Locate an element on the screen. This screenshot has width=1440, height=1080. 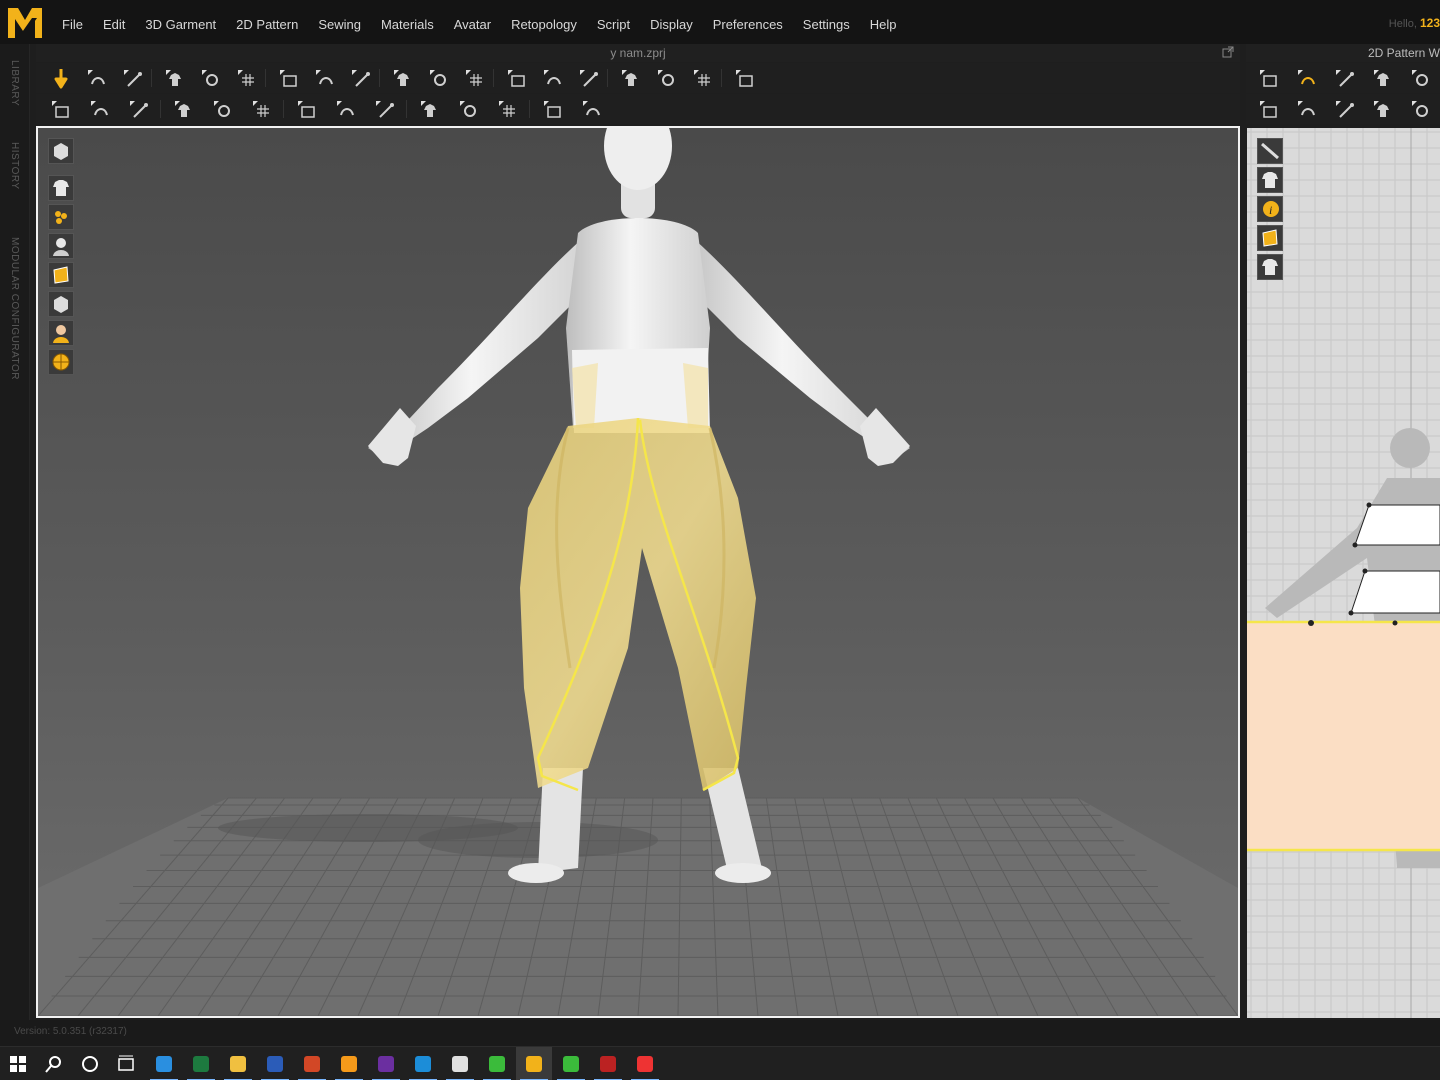
marvelous-designer-logo-icon is located at coordinates (25, 22).